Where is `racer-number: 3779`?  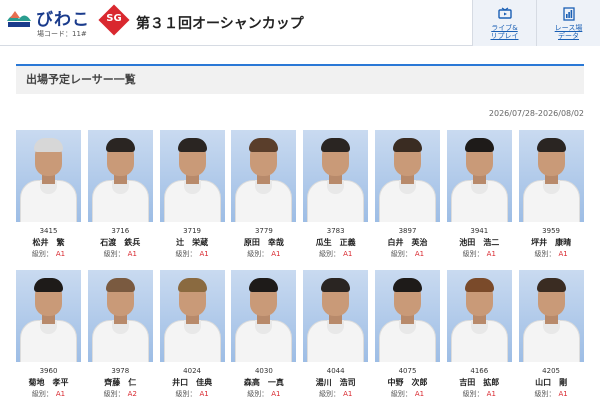 racer-number: 3779 is located at coordinates (263, 231).